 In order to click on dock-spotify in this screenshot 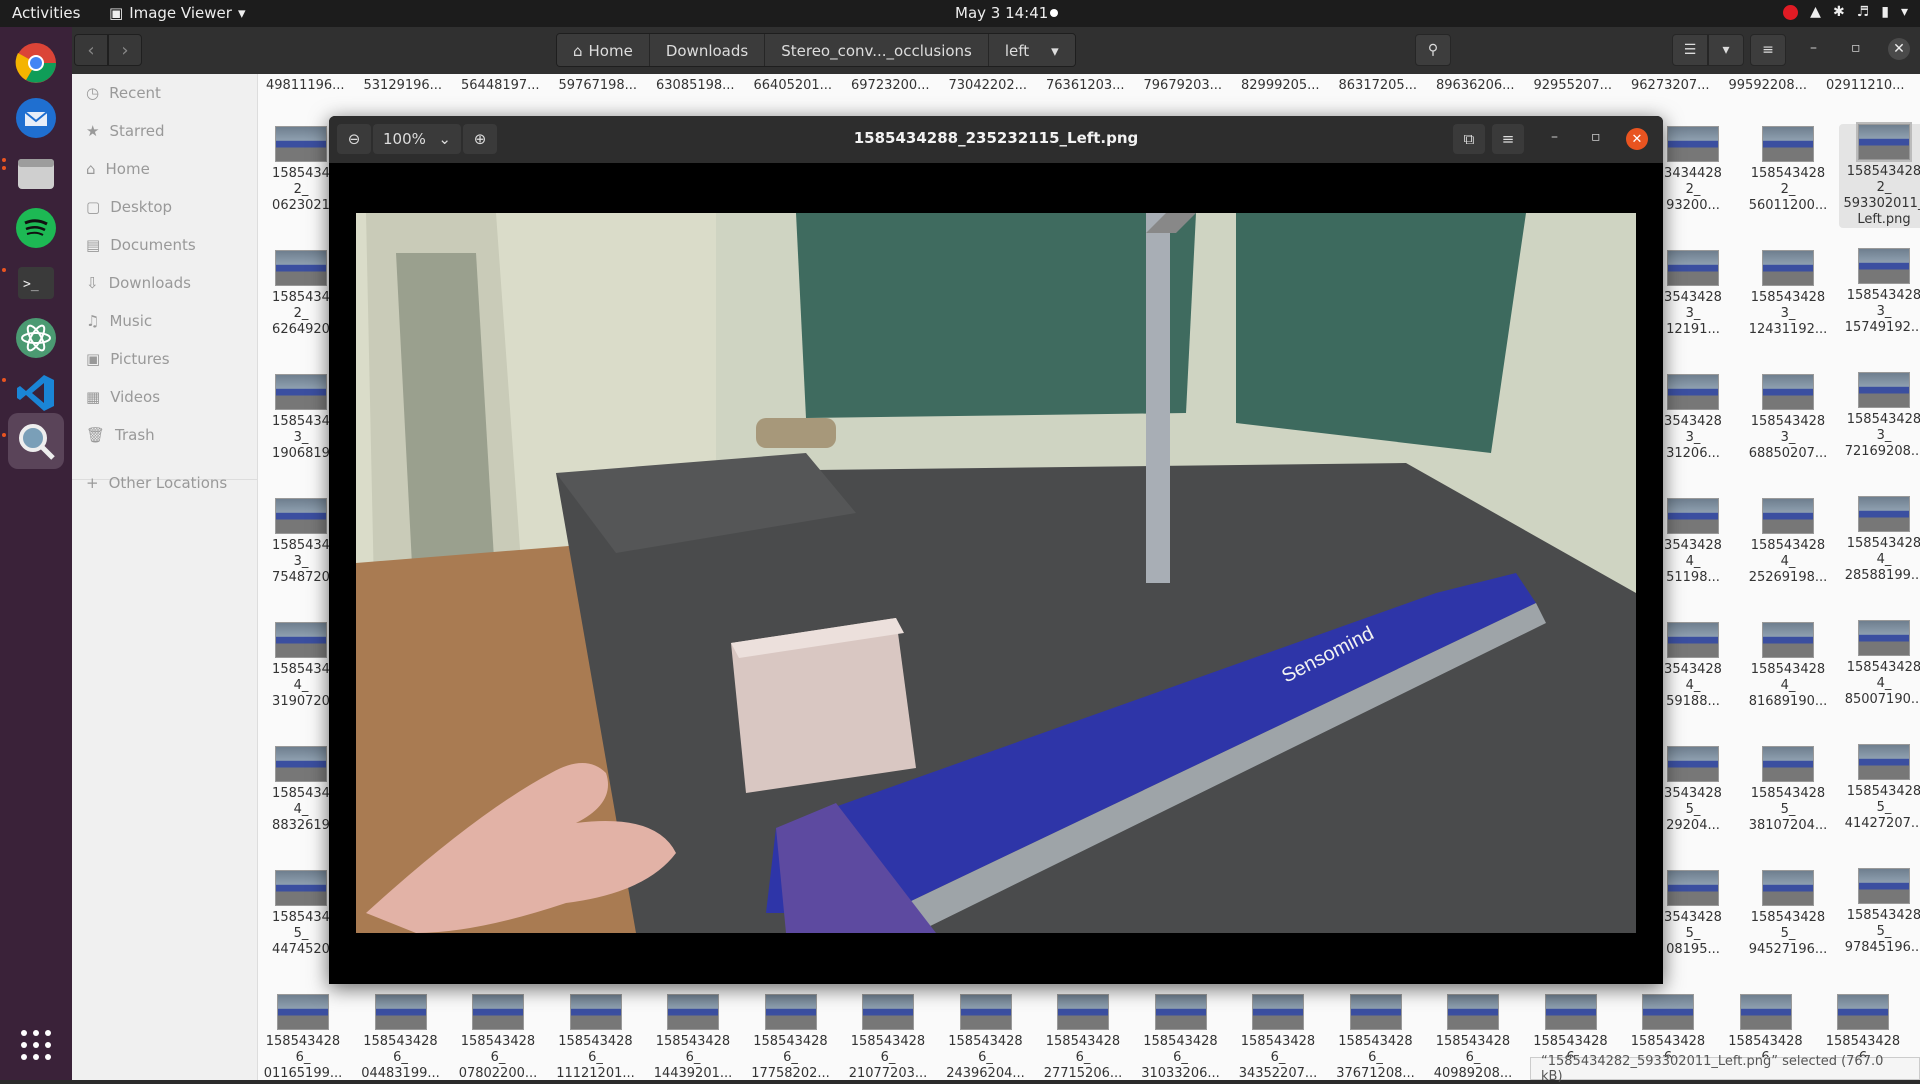, I will do `click(36, 228)`.